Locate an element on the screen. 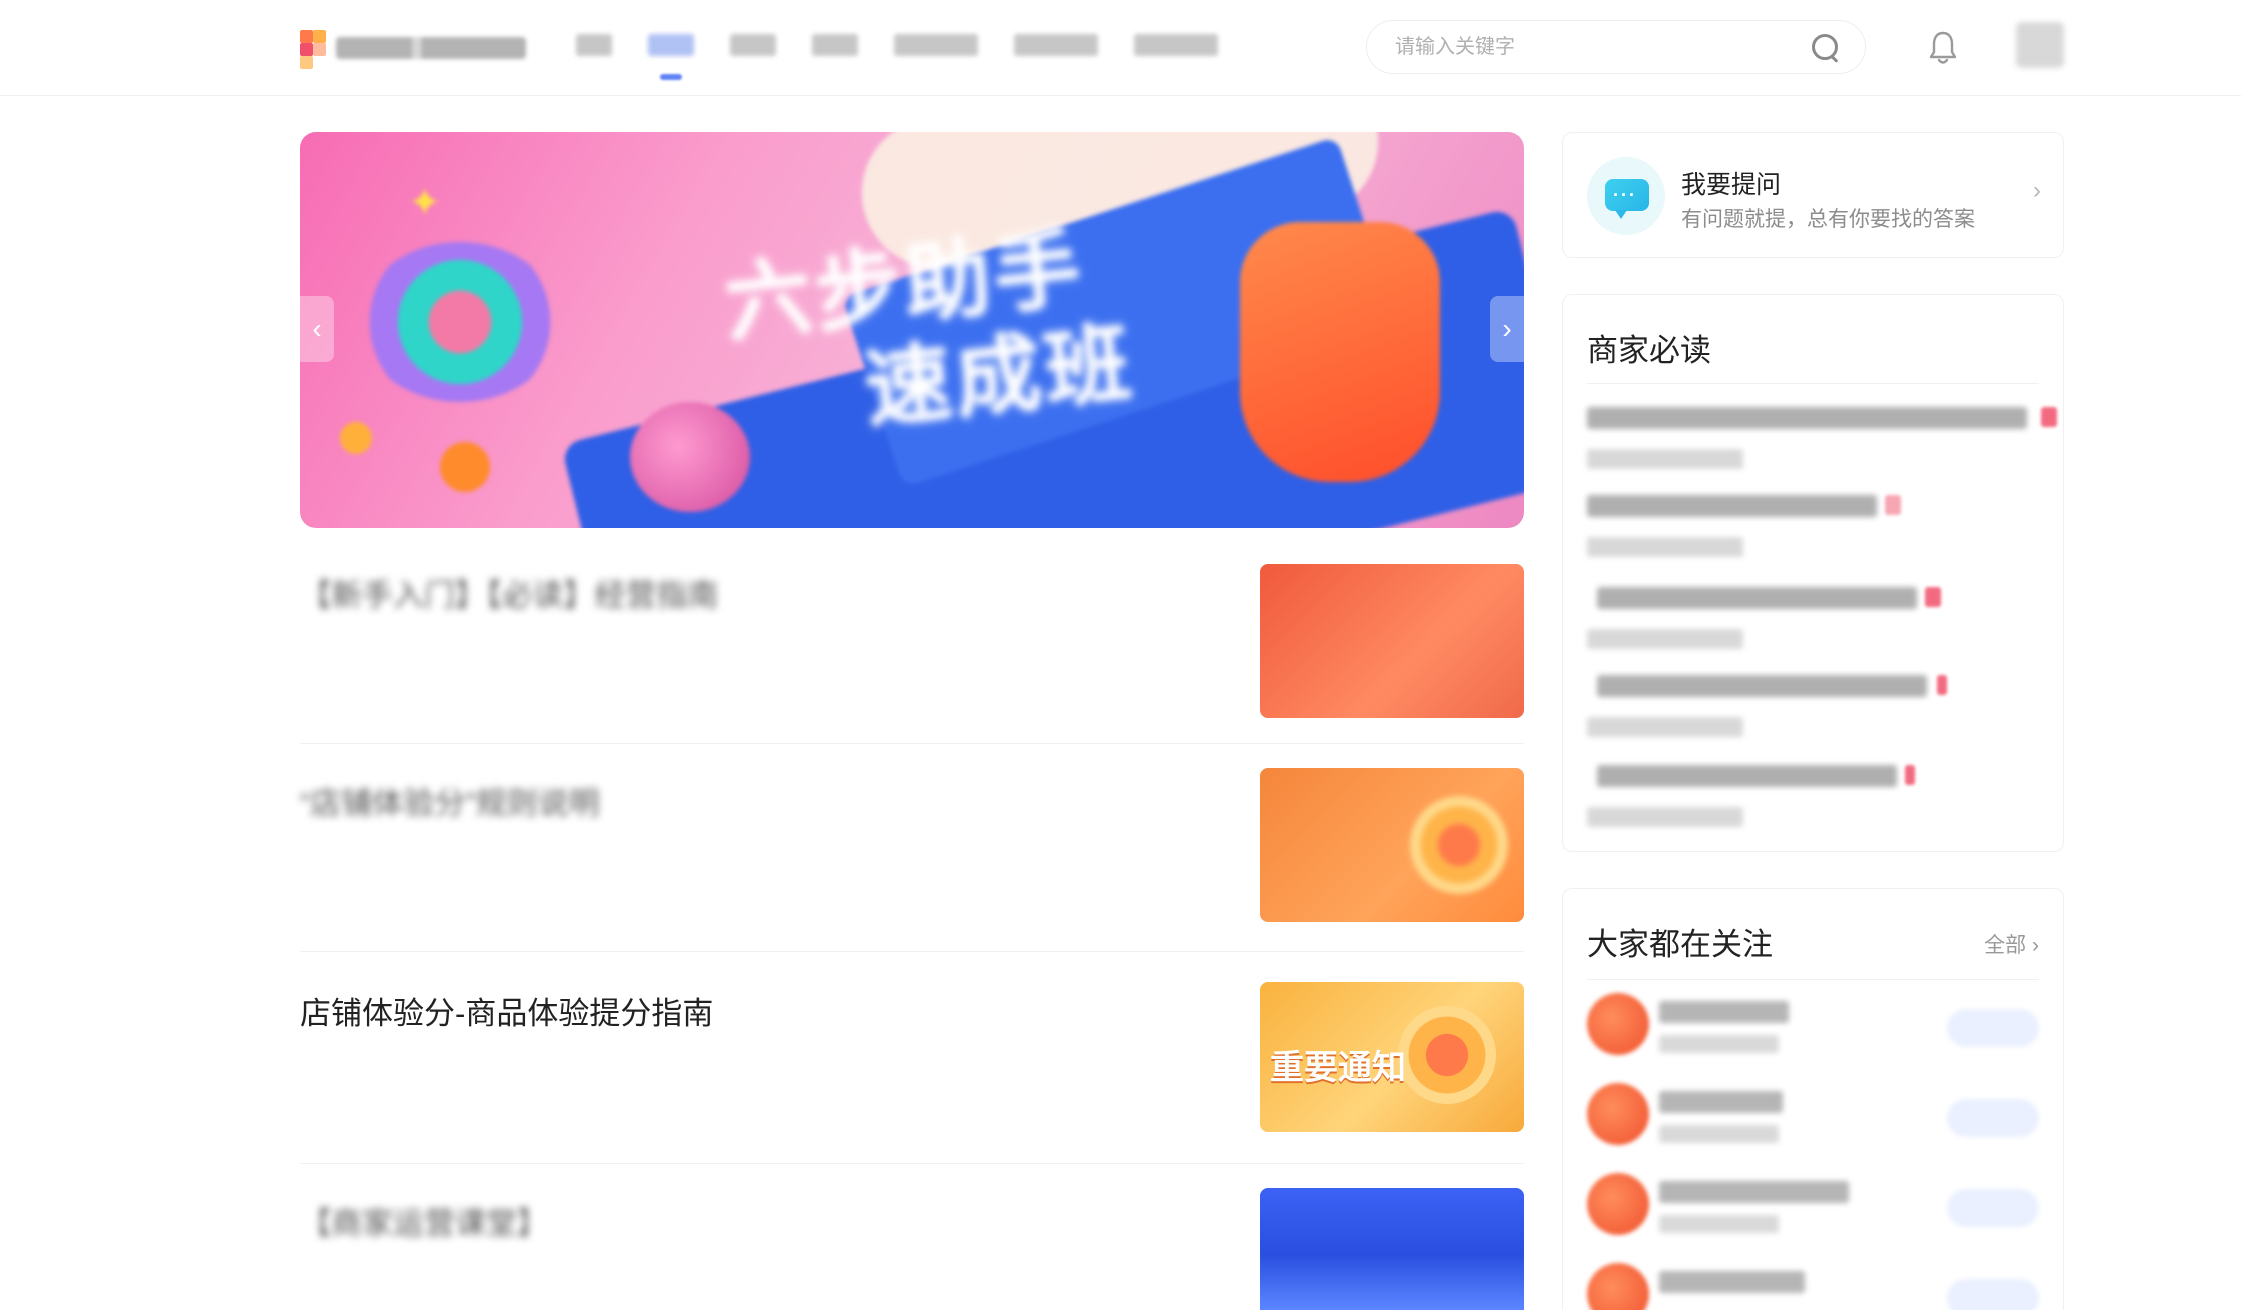 The image size is (2241, 1310). article-title: “店铺体验分”规则说明 is located at coordinates (450, 800).